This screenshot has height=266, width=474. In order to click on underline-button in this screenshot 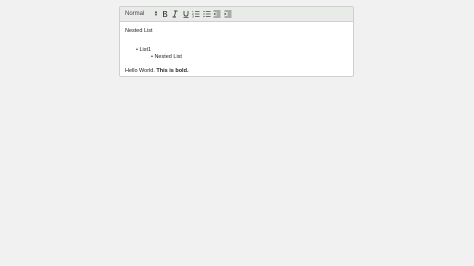, I will do `click(186, 14)`.